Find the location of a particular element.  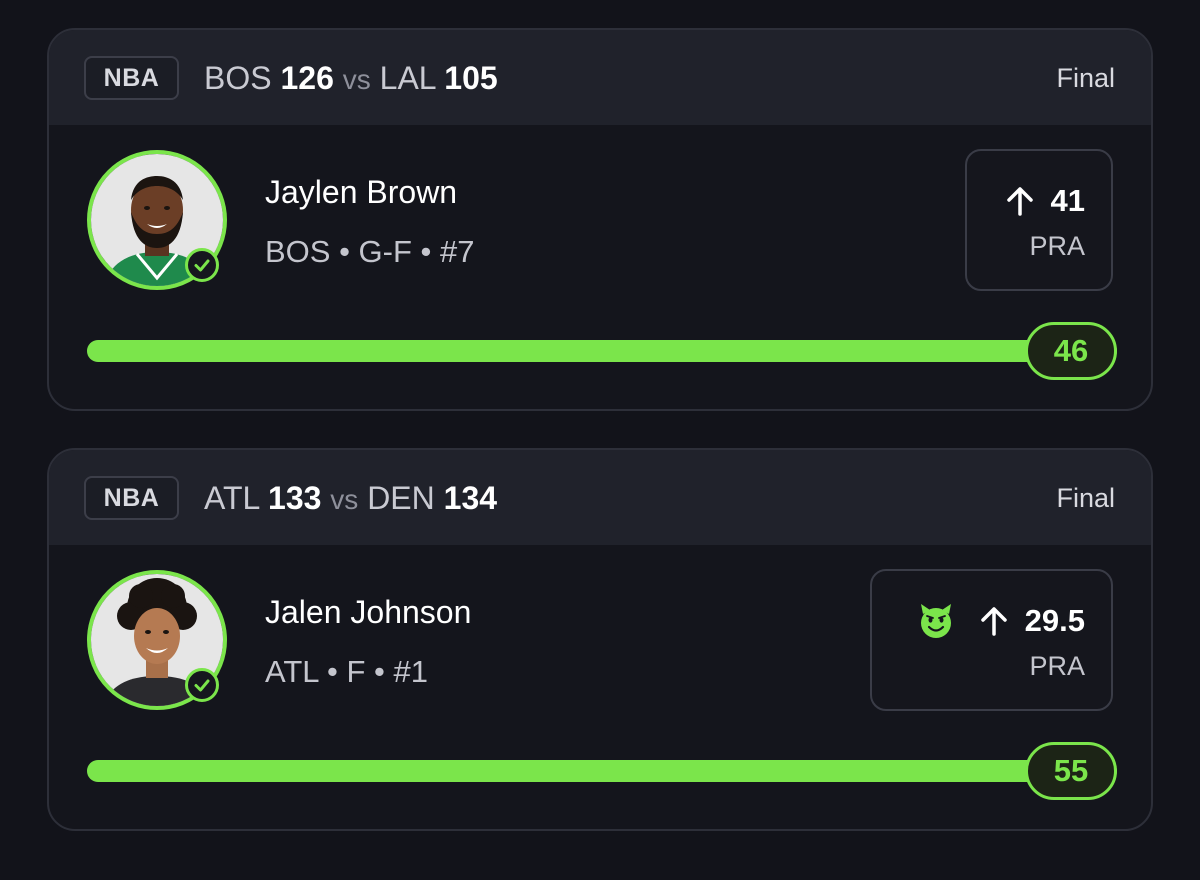

player-meta: ATL • F • #1 is located at coordinates (346, 671).